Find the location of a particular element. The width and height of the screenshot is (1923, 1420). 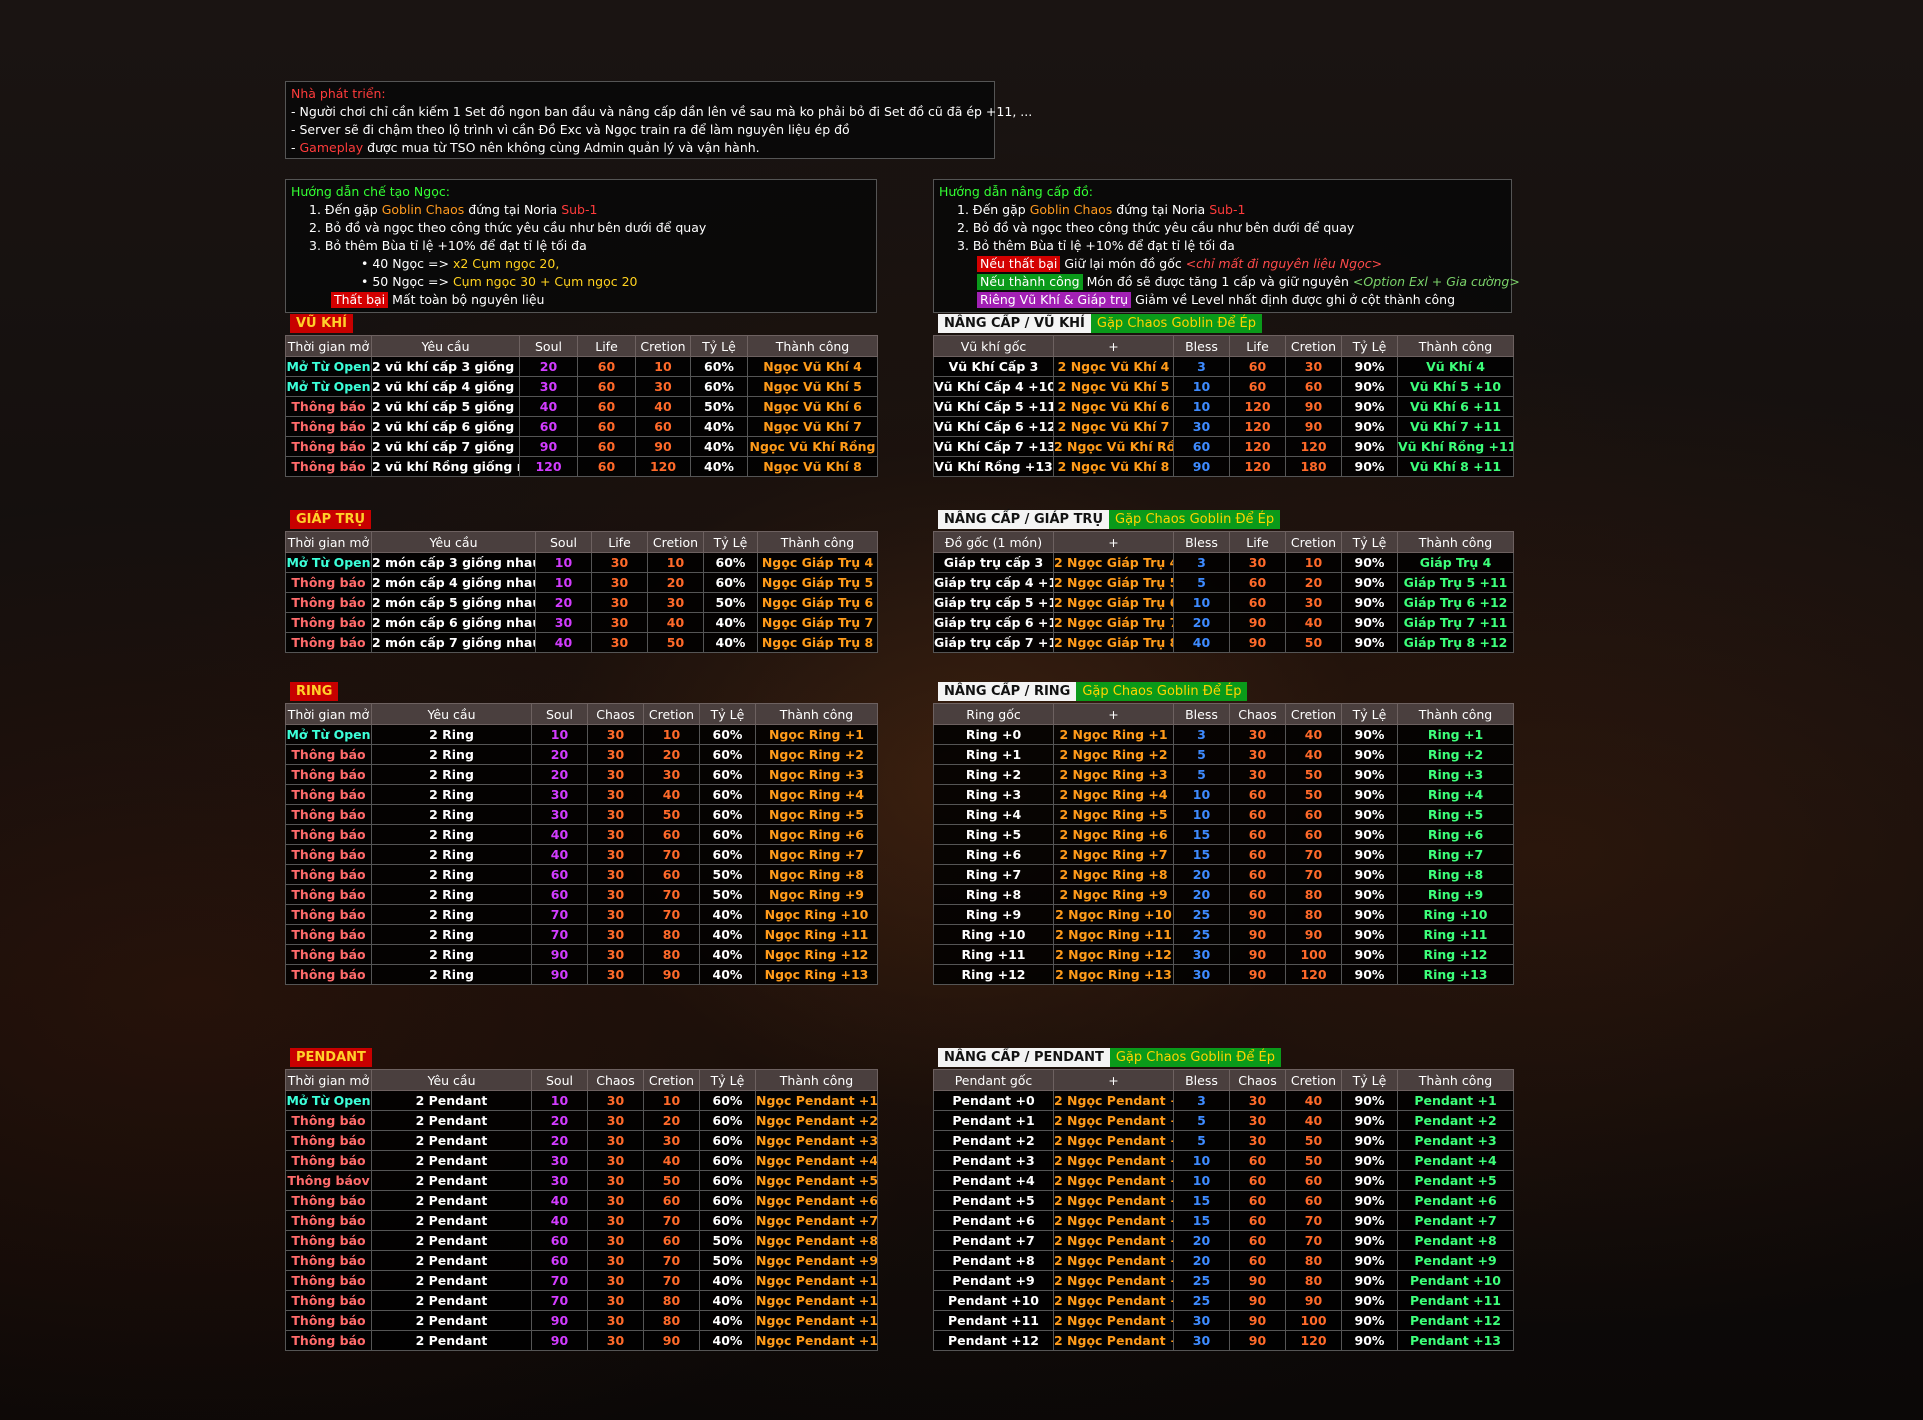

column-header: Yêu cầu is located at coordinates (451, 714).